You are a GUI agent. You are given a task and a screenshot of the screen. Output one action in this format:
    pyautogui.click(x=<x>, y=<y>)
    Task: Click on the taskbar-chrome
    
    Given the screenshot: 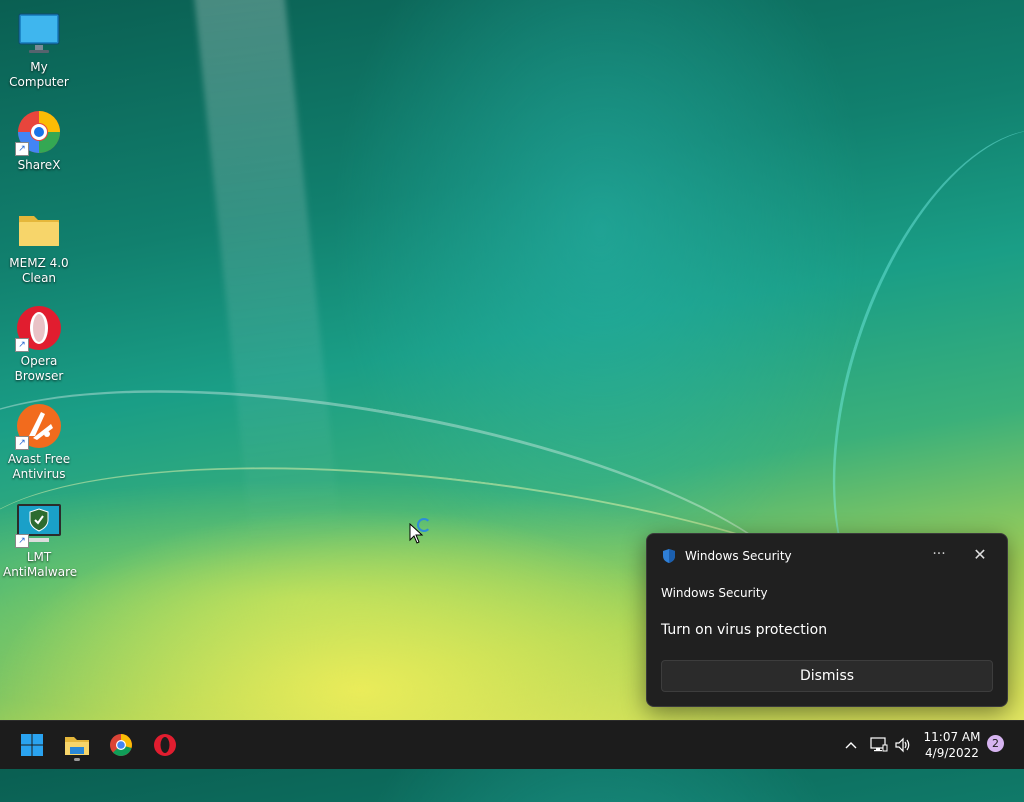 What is the action you would take?
    pyautogui.click(x=121, y=745)
    